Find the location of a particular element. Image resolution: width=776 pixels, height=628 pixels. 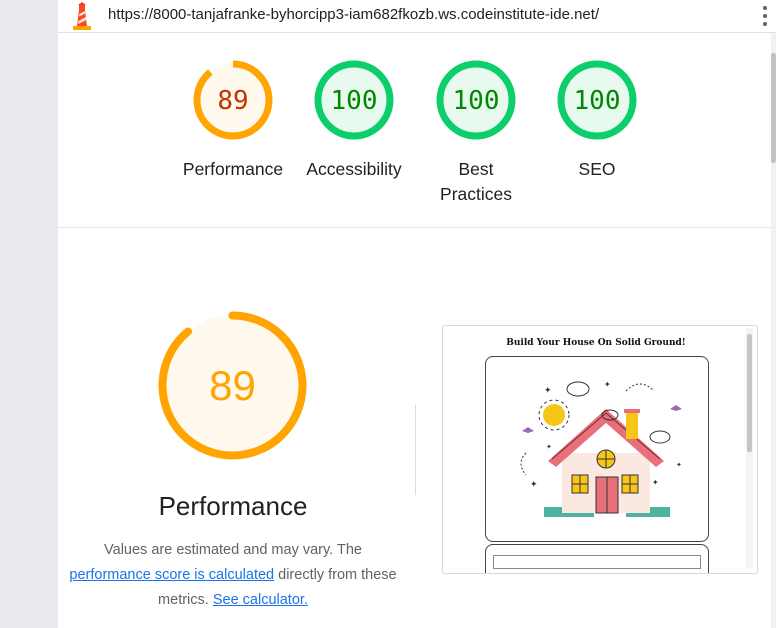

score-calculated-link: performance score is calculated is located at coordinates (171, 575).